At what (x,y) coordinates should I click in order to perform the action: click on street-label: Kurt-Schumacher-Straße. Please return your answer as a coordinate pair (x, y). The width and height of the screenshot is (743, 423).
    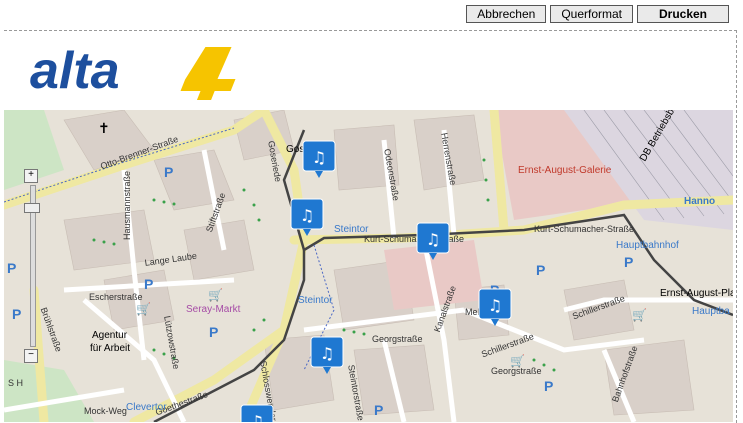
    Looking at the image, I should click on (584, 229).